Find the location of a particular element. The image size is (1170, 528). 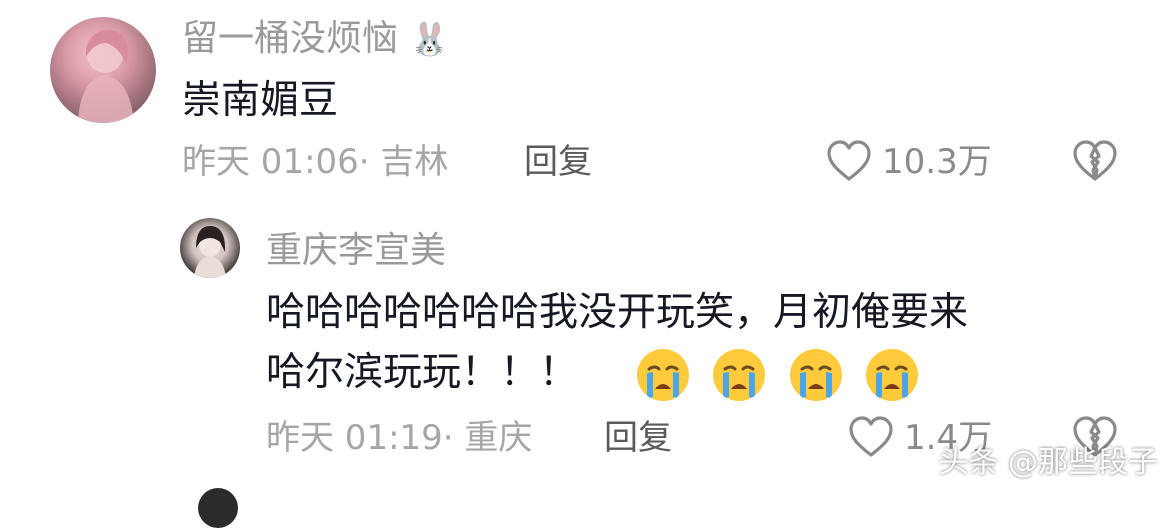

commenter-avatar is located at coordinates (103, 70).